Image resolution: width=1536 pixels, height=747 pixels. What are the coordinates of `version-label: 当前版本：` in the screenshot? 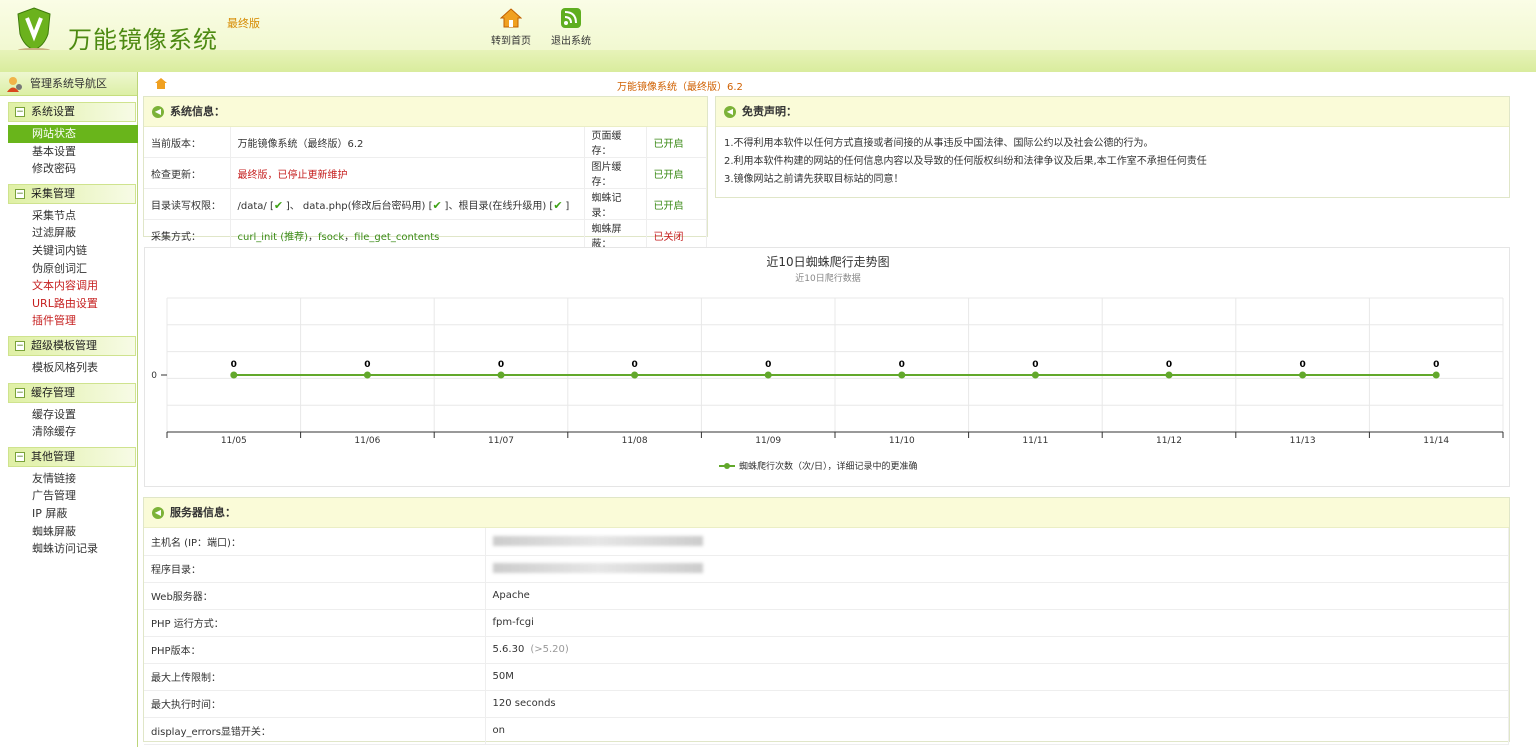 It's located at (187, 142).